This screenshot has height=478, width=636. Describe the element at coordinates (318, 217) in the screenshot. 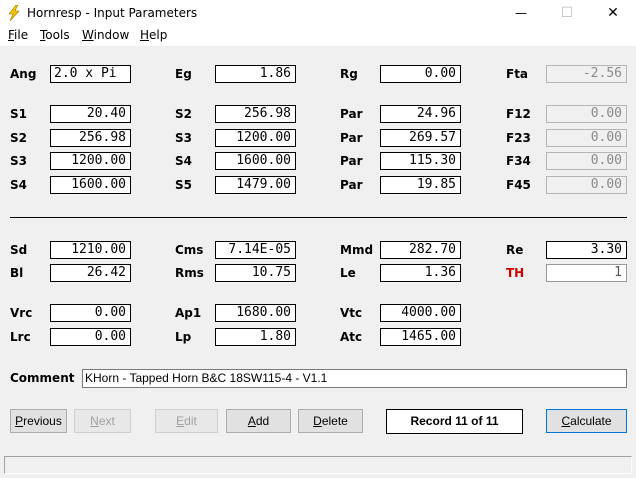

I see `section-divider` at that location.